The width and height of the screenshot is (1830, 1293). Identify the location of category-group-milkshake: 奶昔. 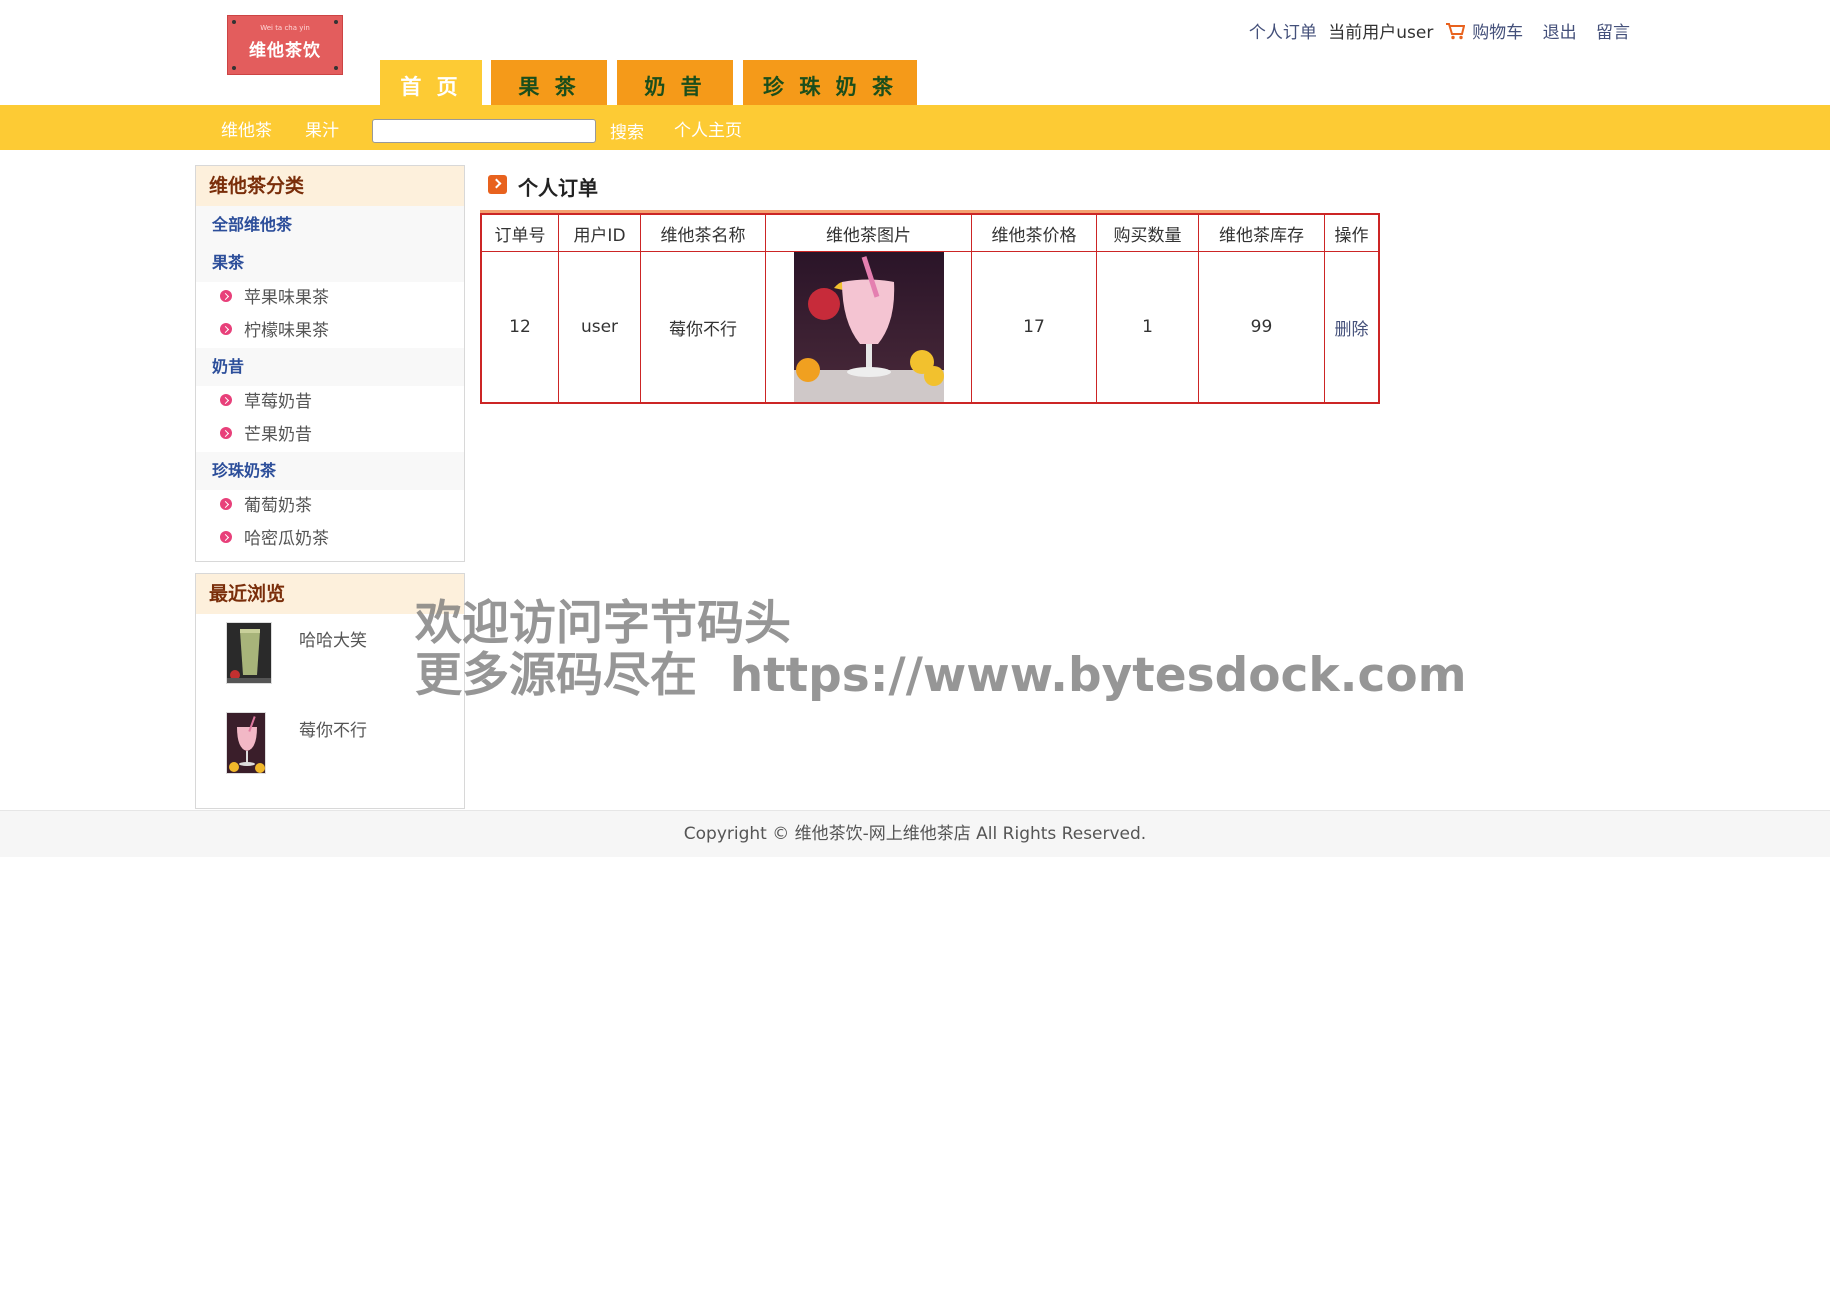
(330, 367).